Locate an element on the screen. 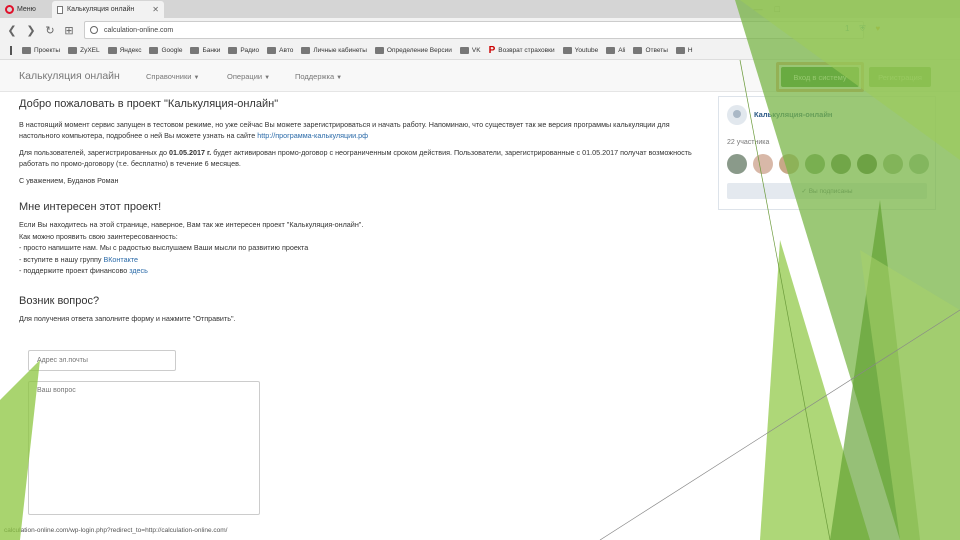  bookmark-item: Яндекс is located at coordinates (124, 50).